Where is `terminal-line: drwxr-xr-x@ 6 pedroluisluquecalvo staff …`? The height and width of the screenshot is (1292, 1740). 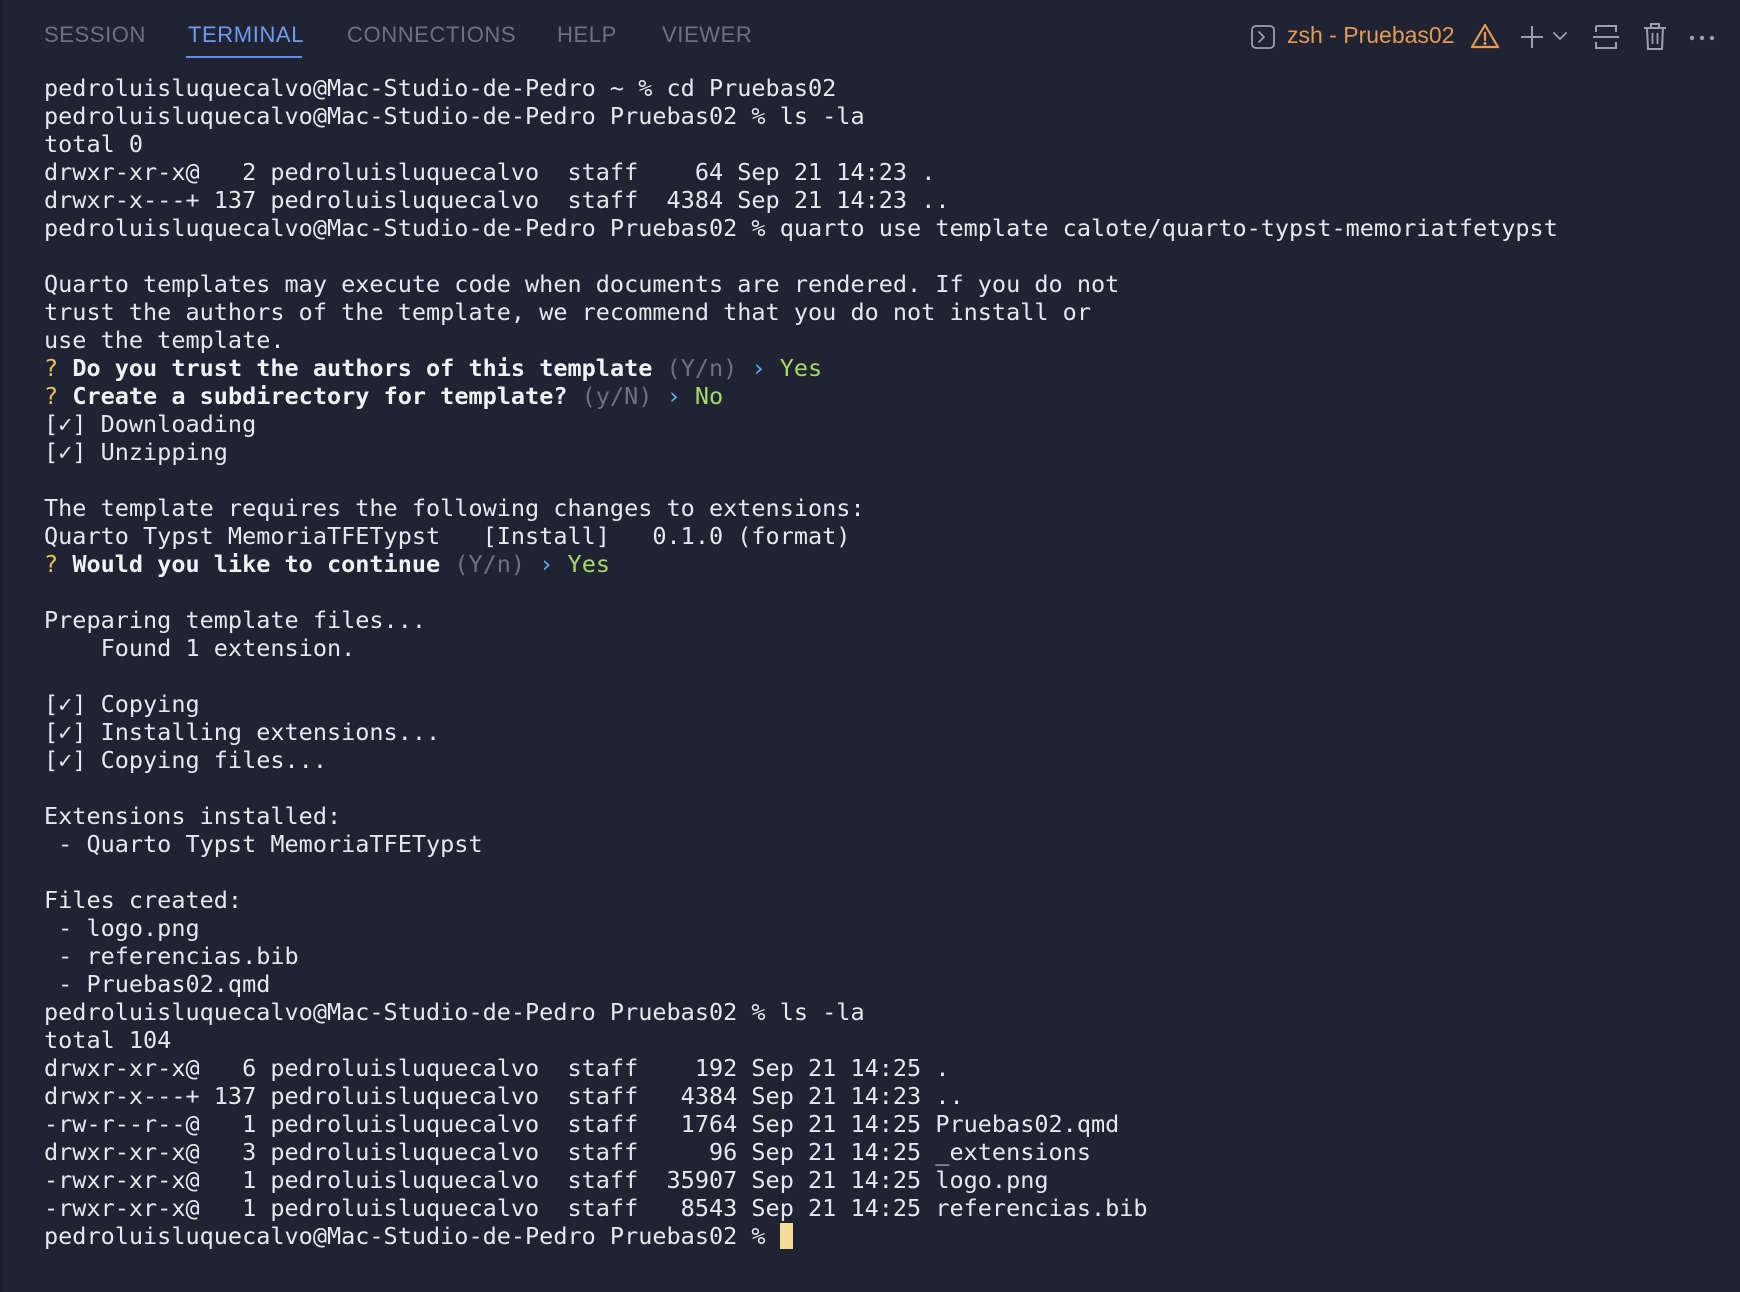 terminal-line: drwxr-xr-x@ 6 pedroluisluquecalvo staff … is located at coordinates (497, 1068).